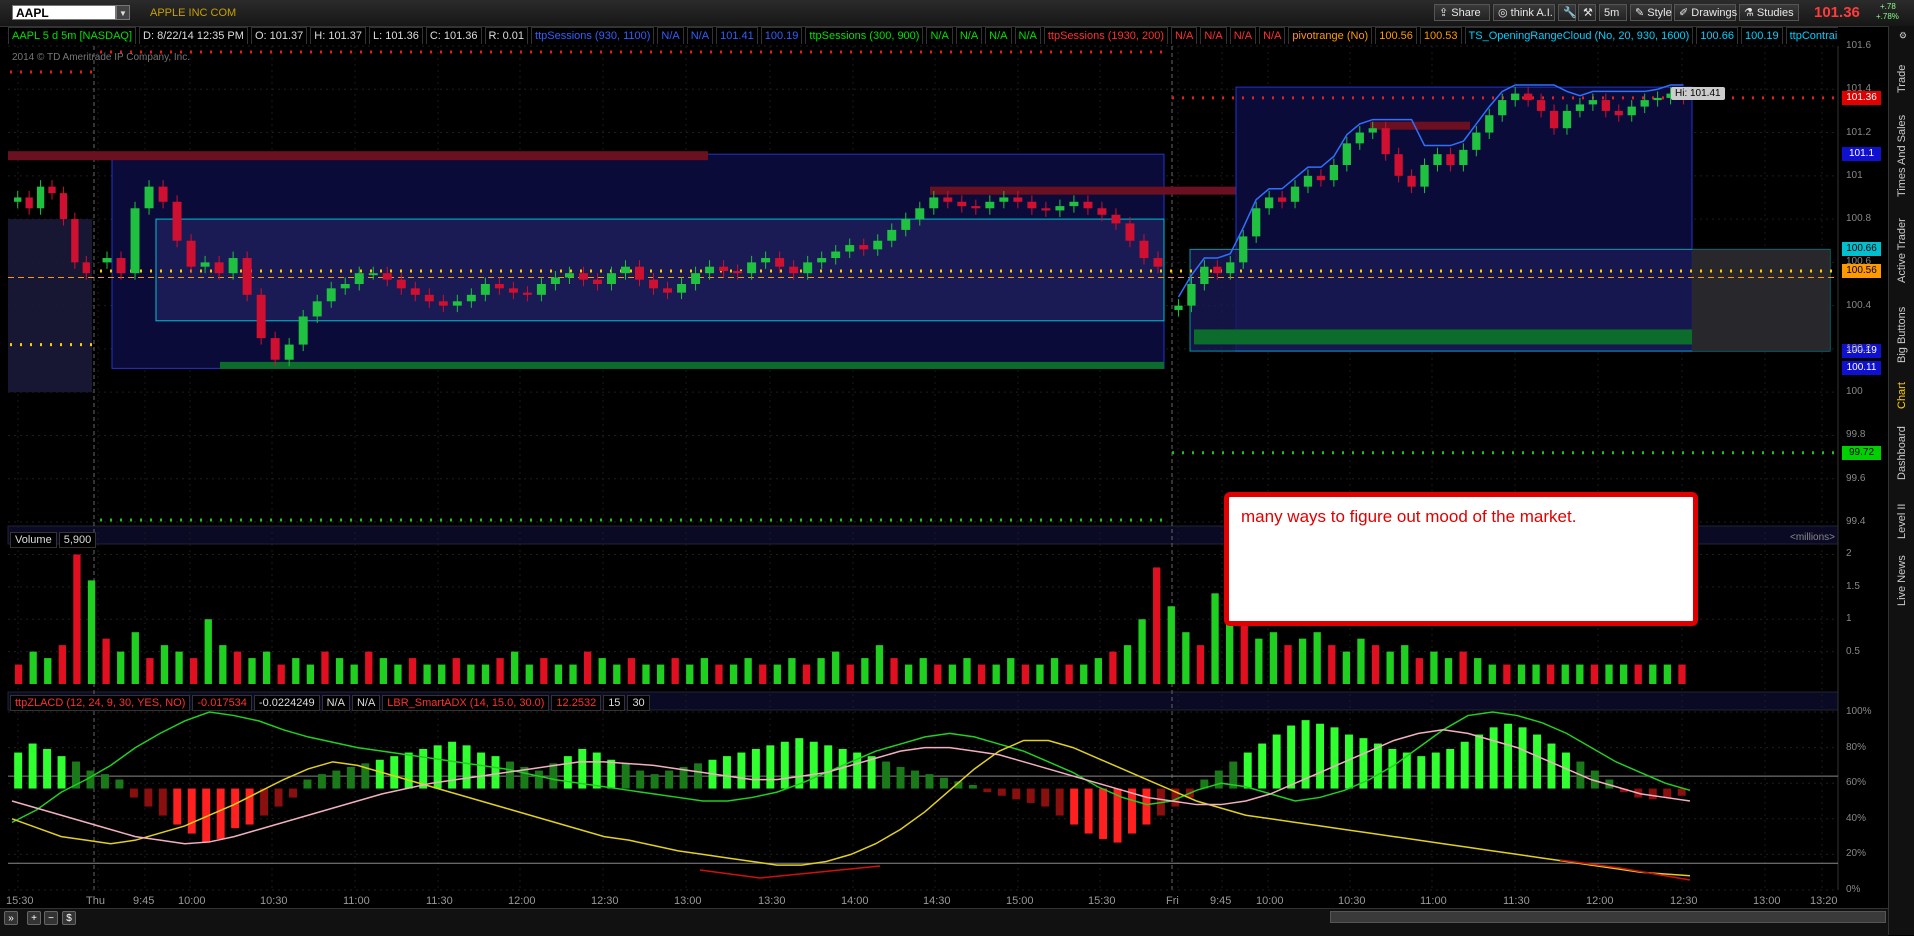 The height and width of the screenshot is (936, 1914). What do you see at coordinates (593, 35) in the screenshot?
I see `study-legend-item: ttpSessions (930, 1100)` at bounding box center [593, 35].